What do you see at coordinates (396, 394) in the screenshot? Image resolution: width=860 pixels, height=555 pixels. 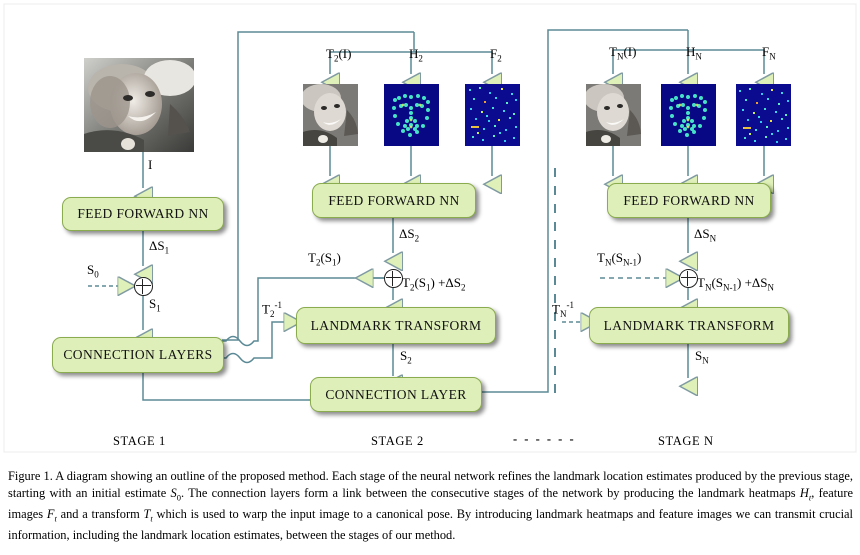 I see `connection-layer-stage2: CONNECTION LAYER` at bounding box center [396, 394].